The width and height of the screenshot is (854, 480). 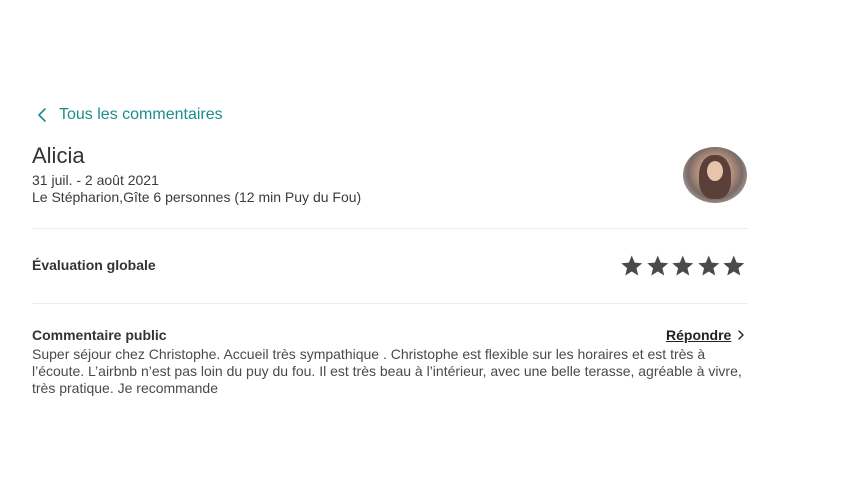 What do you see at coordinates (141, 114) in the screenshot?
I see `back-link-label: Tous les commentaires` at bounding box center [141, 114].